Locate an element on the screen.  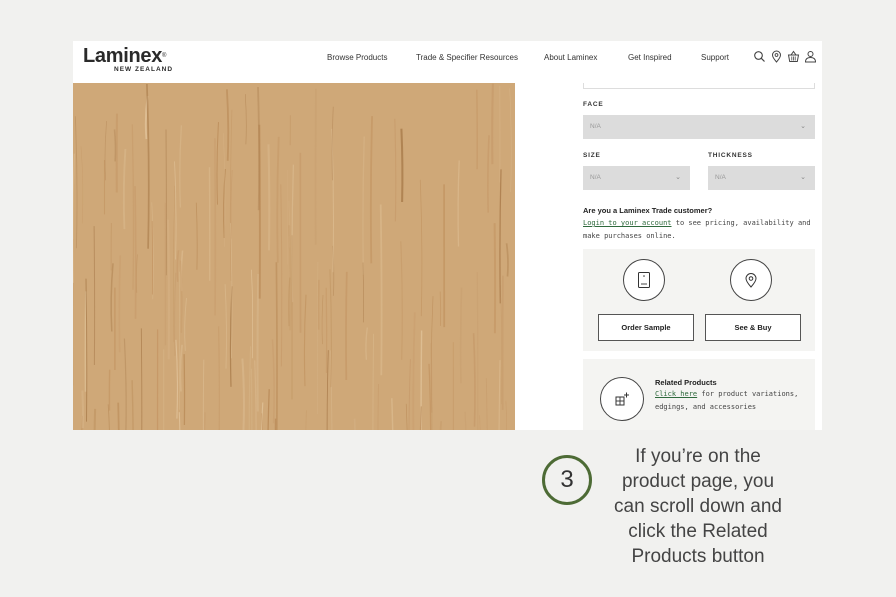
header-icons is located at coordinates (785, 56).